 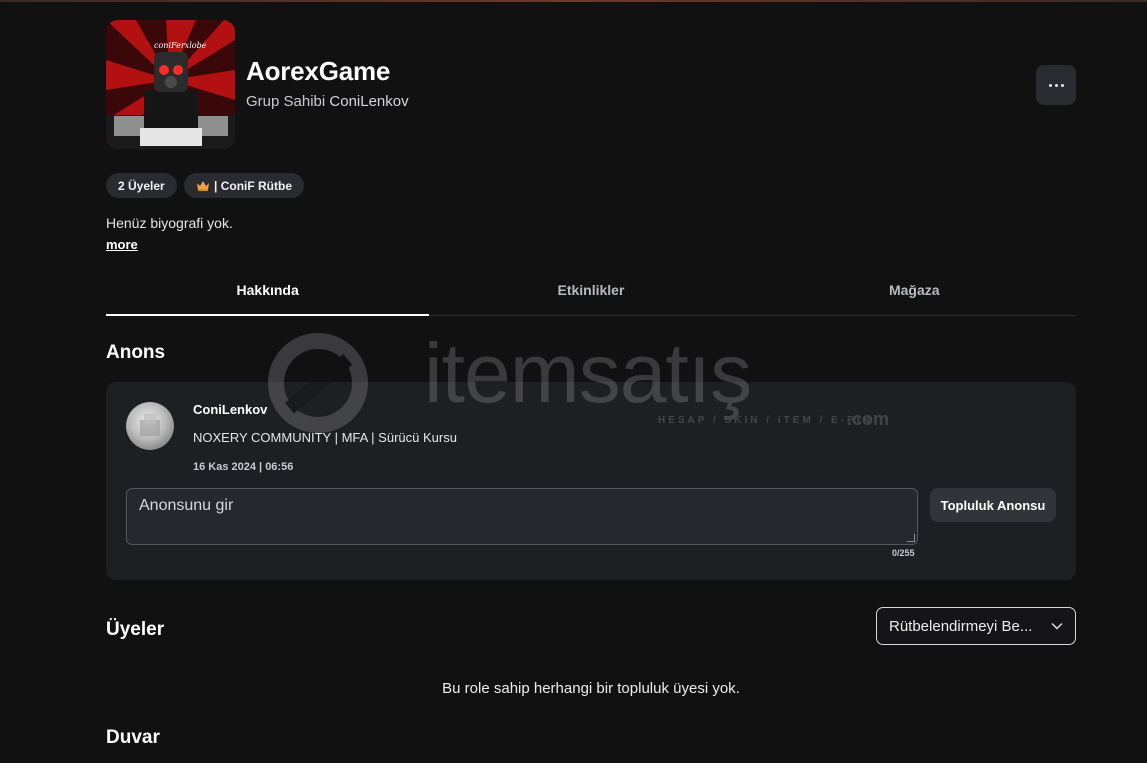 I want to click on group-tabs: Hakkında Etkinlikler Mağaza, so click(x=591, y=293).